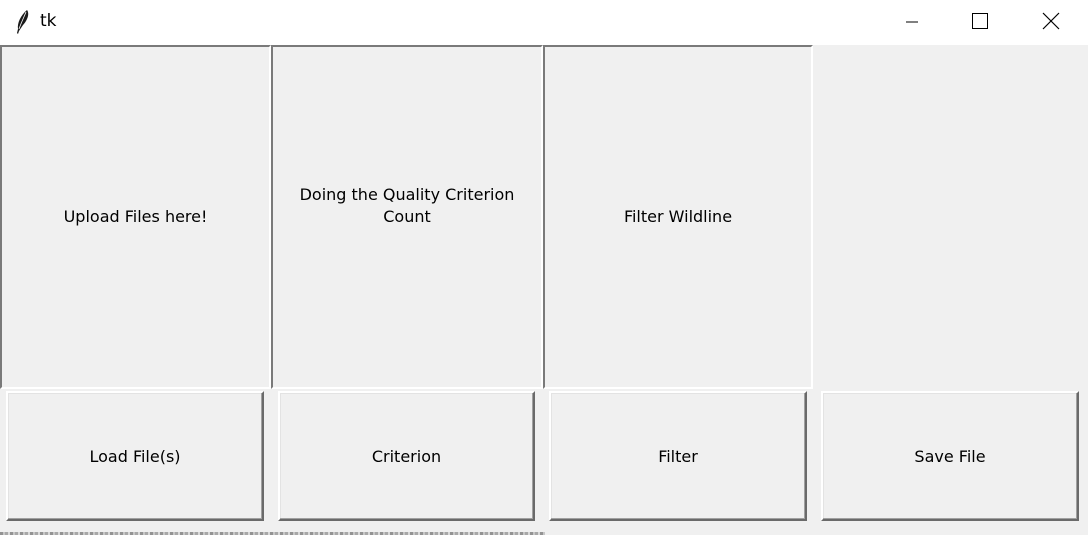 This screenshot has height=535, width=1088. I want to click on filter-label: Filter Wildline, so click(678, 216).